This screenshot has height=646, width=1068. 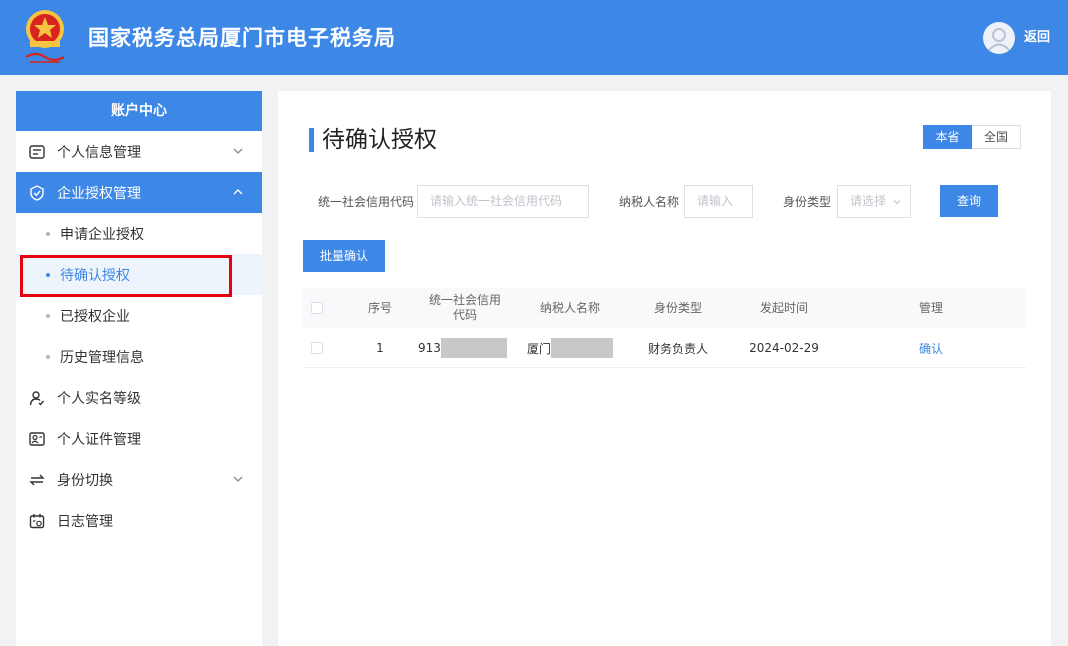 What do you see at coordinates (238, 192) in the screenshot?
I see `chevron-up-icon` at bounding box center [238, 192].